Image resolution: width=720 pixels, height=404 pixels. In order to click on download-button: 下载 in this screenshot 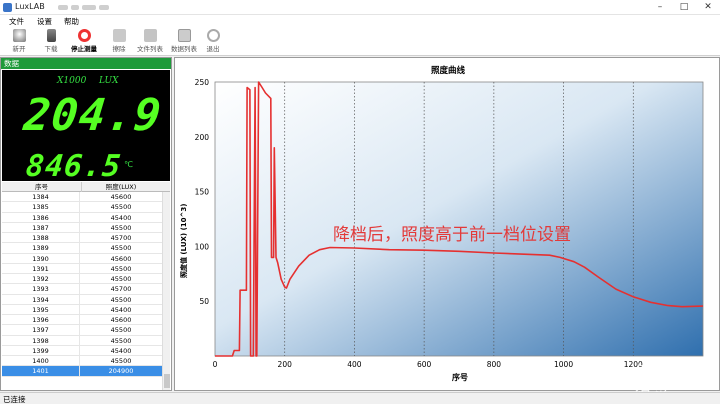, I will do `click(51, 41)`.